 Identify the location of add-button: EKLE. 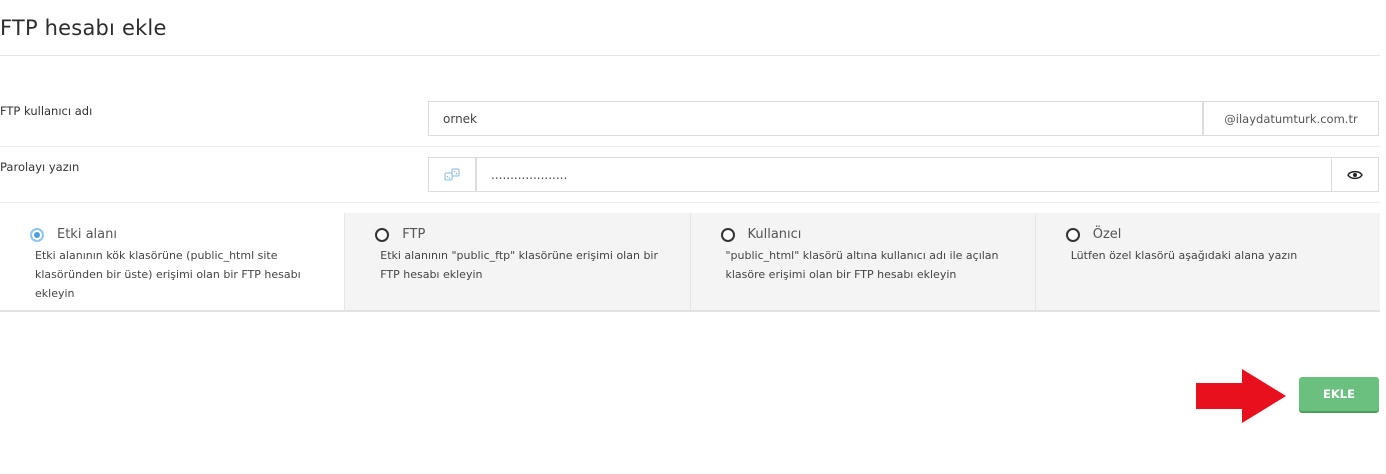
(1339, 394).